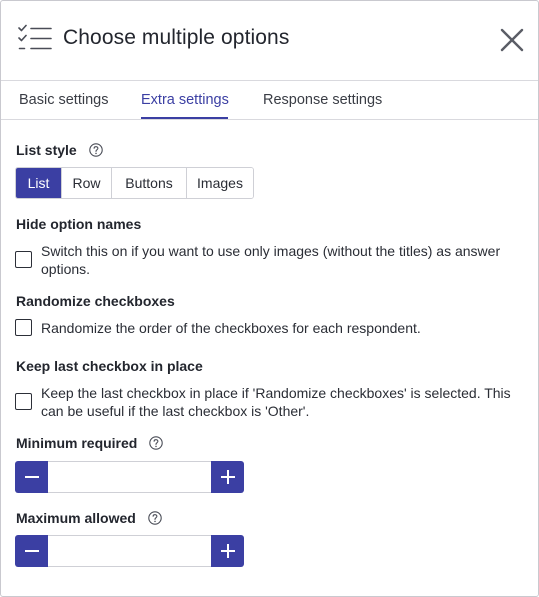 This screenshot has width=539, height=597. I want to click on minimum-required-heading: Minimum required, so click(89, 443).